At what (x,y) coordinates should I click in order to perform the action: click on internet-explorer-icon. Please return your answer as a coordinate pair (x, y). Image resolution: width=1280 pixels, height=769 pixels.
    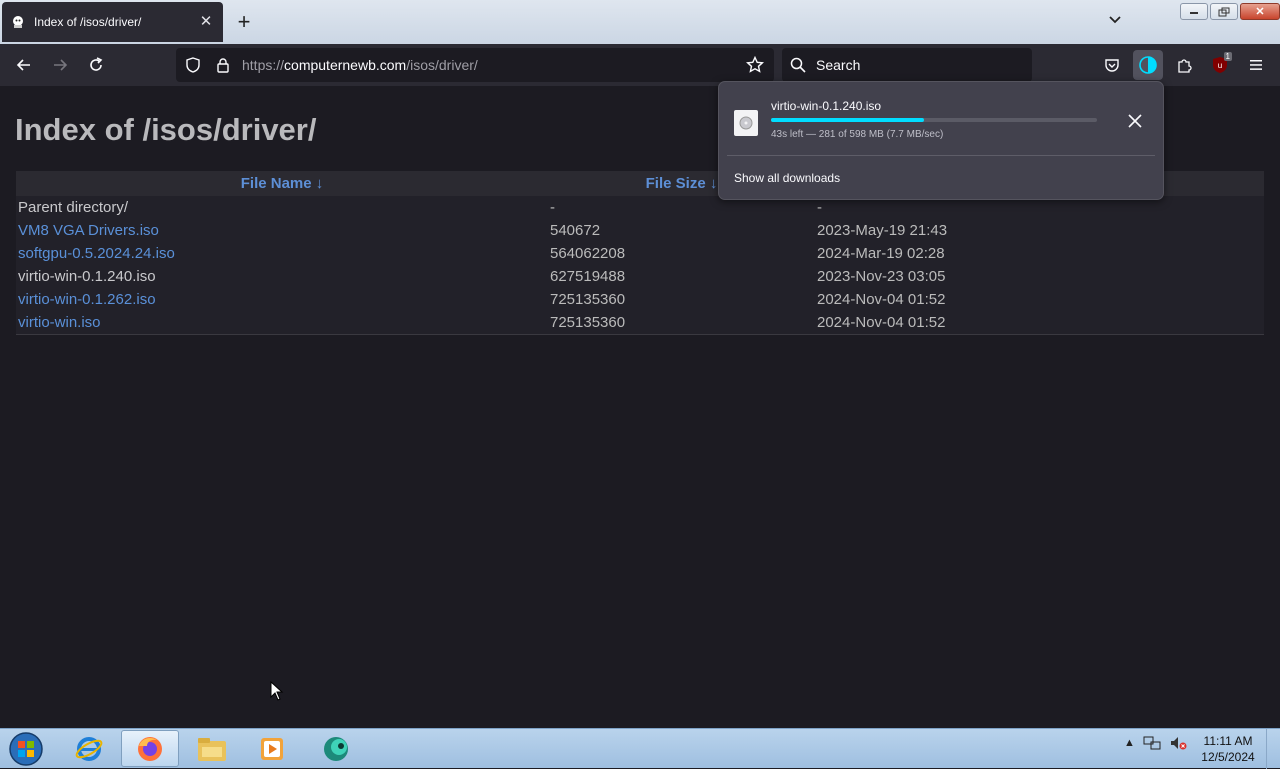
    Looking at the image, I should click on (89, 748).